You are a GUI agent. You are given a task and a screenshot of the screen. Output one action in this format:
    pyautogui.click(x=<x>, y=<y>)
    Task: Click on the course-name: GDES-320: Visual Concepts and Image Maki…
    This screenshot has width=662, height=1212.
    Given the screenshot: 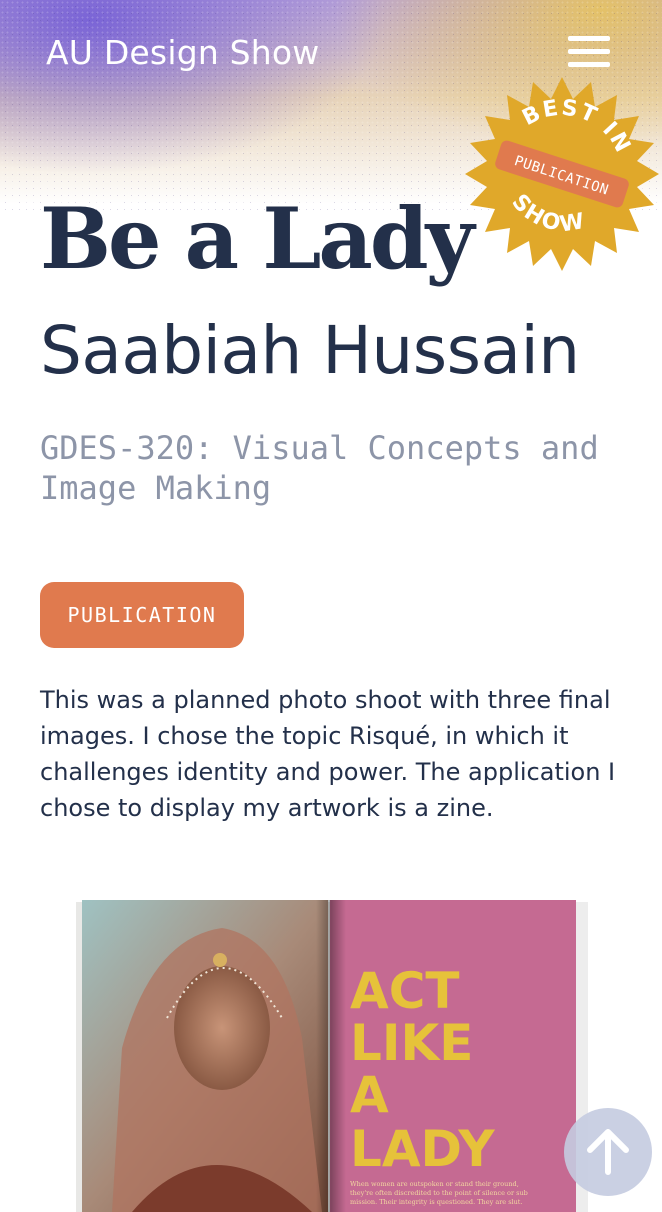 What is the action you would take?
    pyautogui.click(x=319, y=468)
    